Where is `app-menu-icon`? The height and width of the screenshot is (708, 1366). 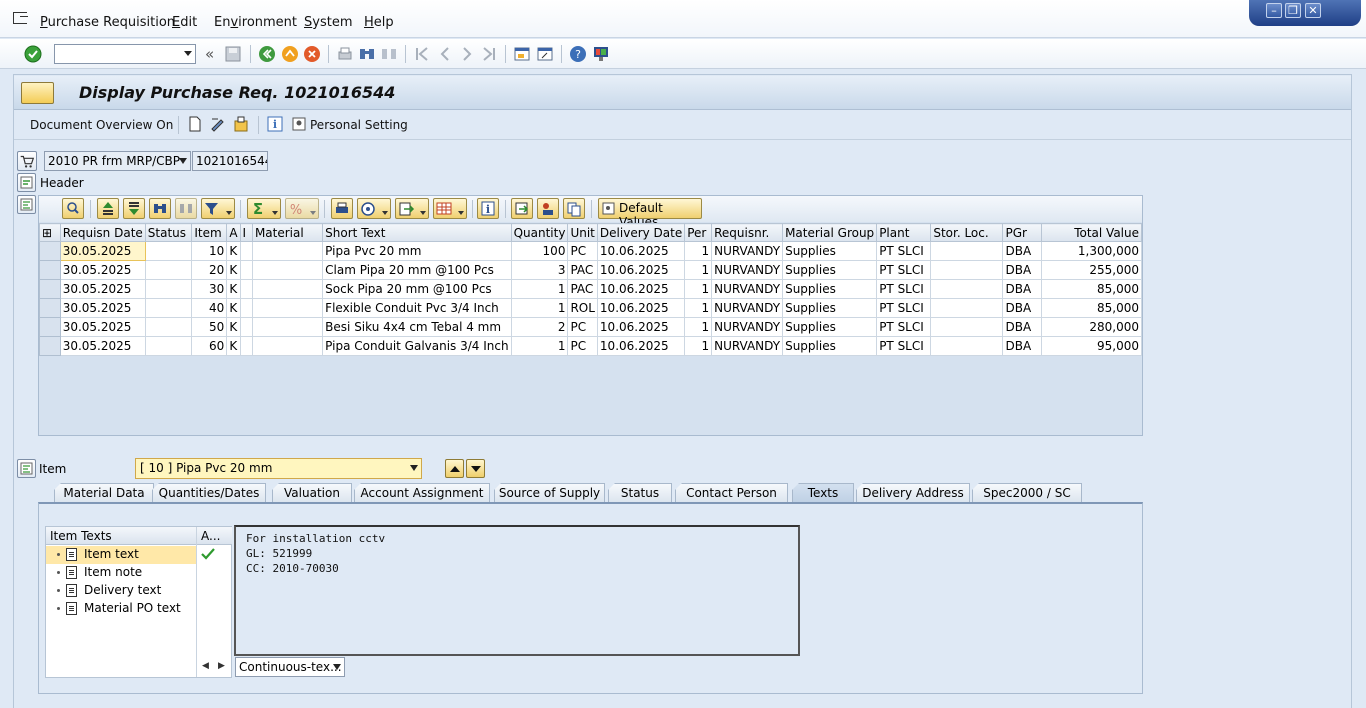
app-menu-icon is located at coordinates (20, 18).